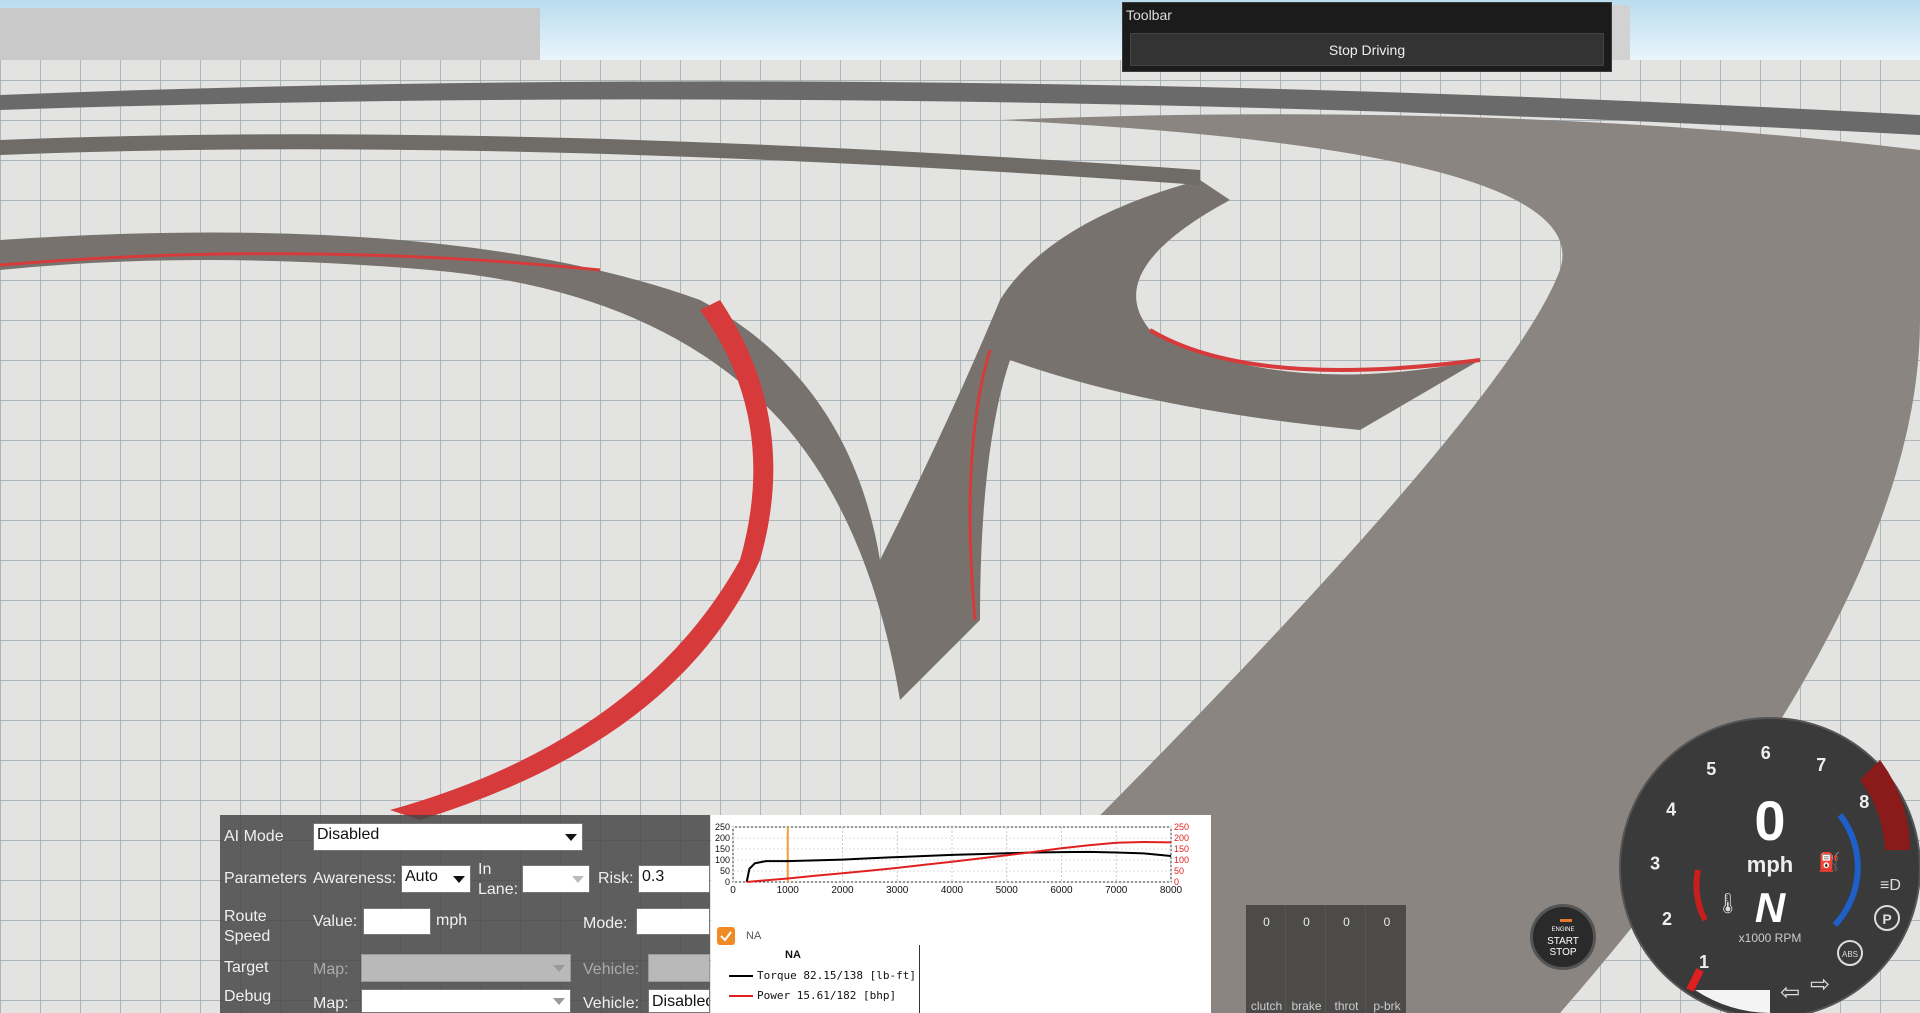 Image resolution: width=1920 pixels, height=1013 pixels. What do you see at coordinates (722, 838) in the screenshot?
I see `y-tick-label: 200` at bounding box center [722, 838].